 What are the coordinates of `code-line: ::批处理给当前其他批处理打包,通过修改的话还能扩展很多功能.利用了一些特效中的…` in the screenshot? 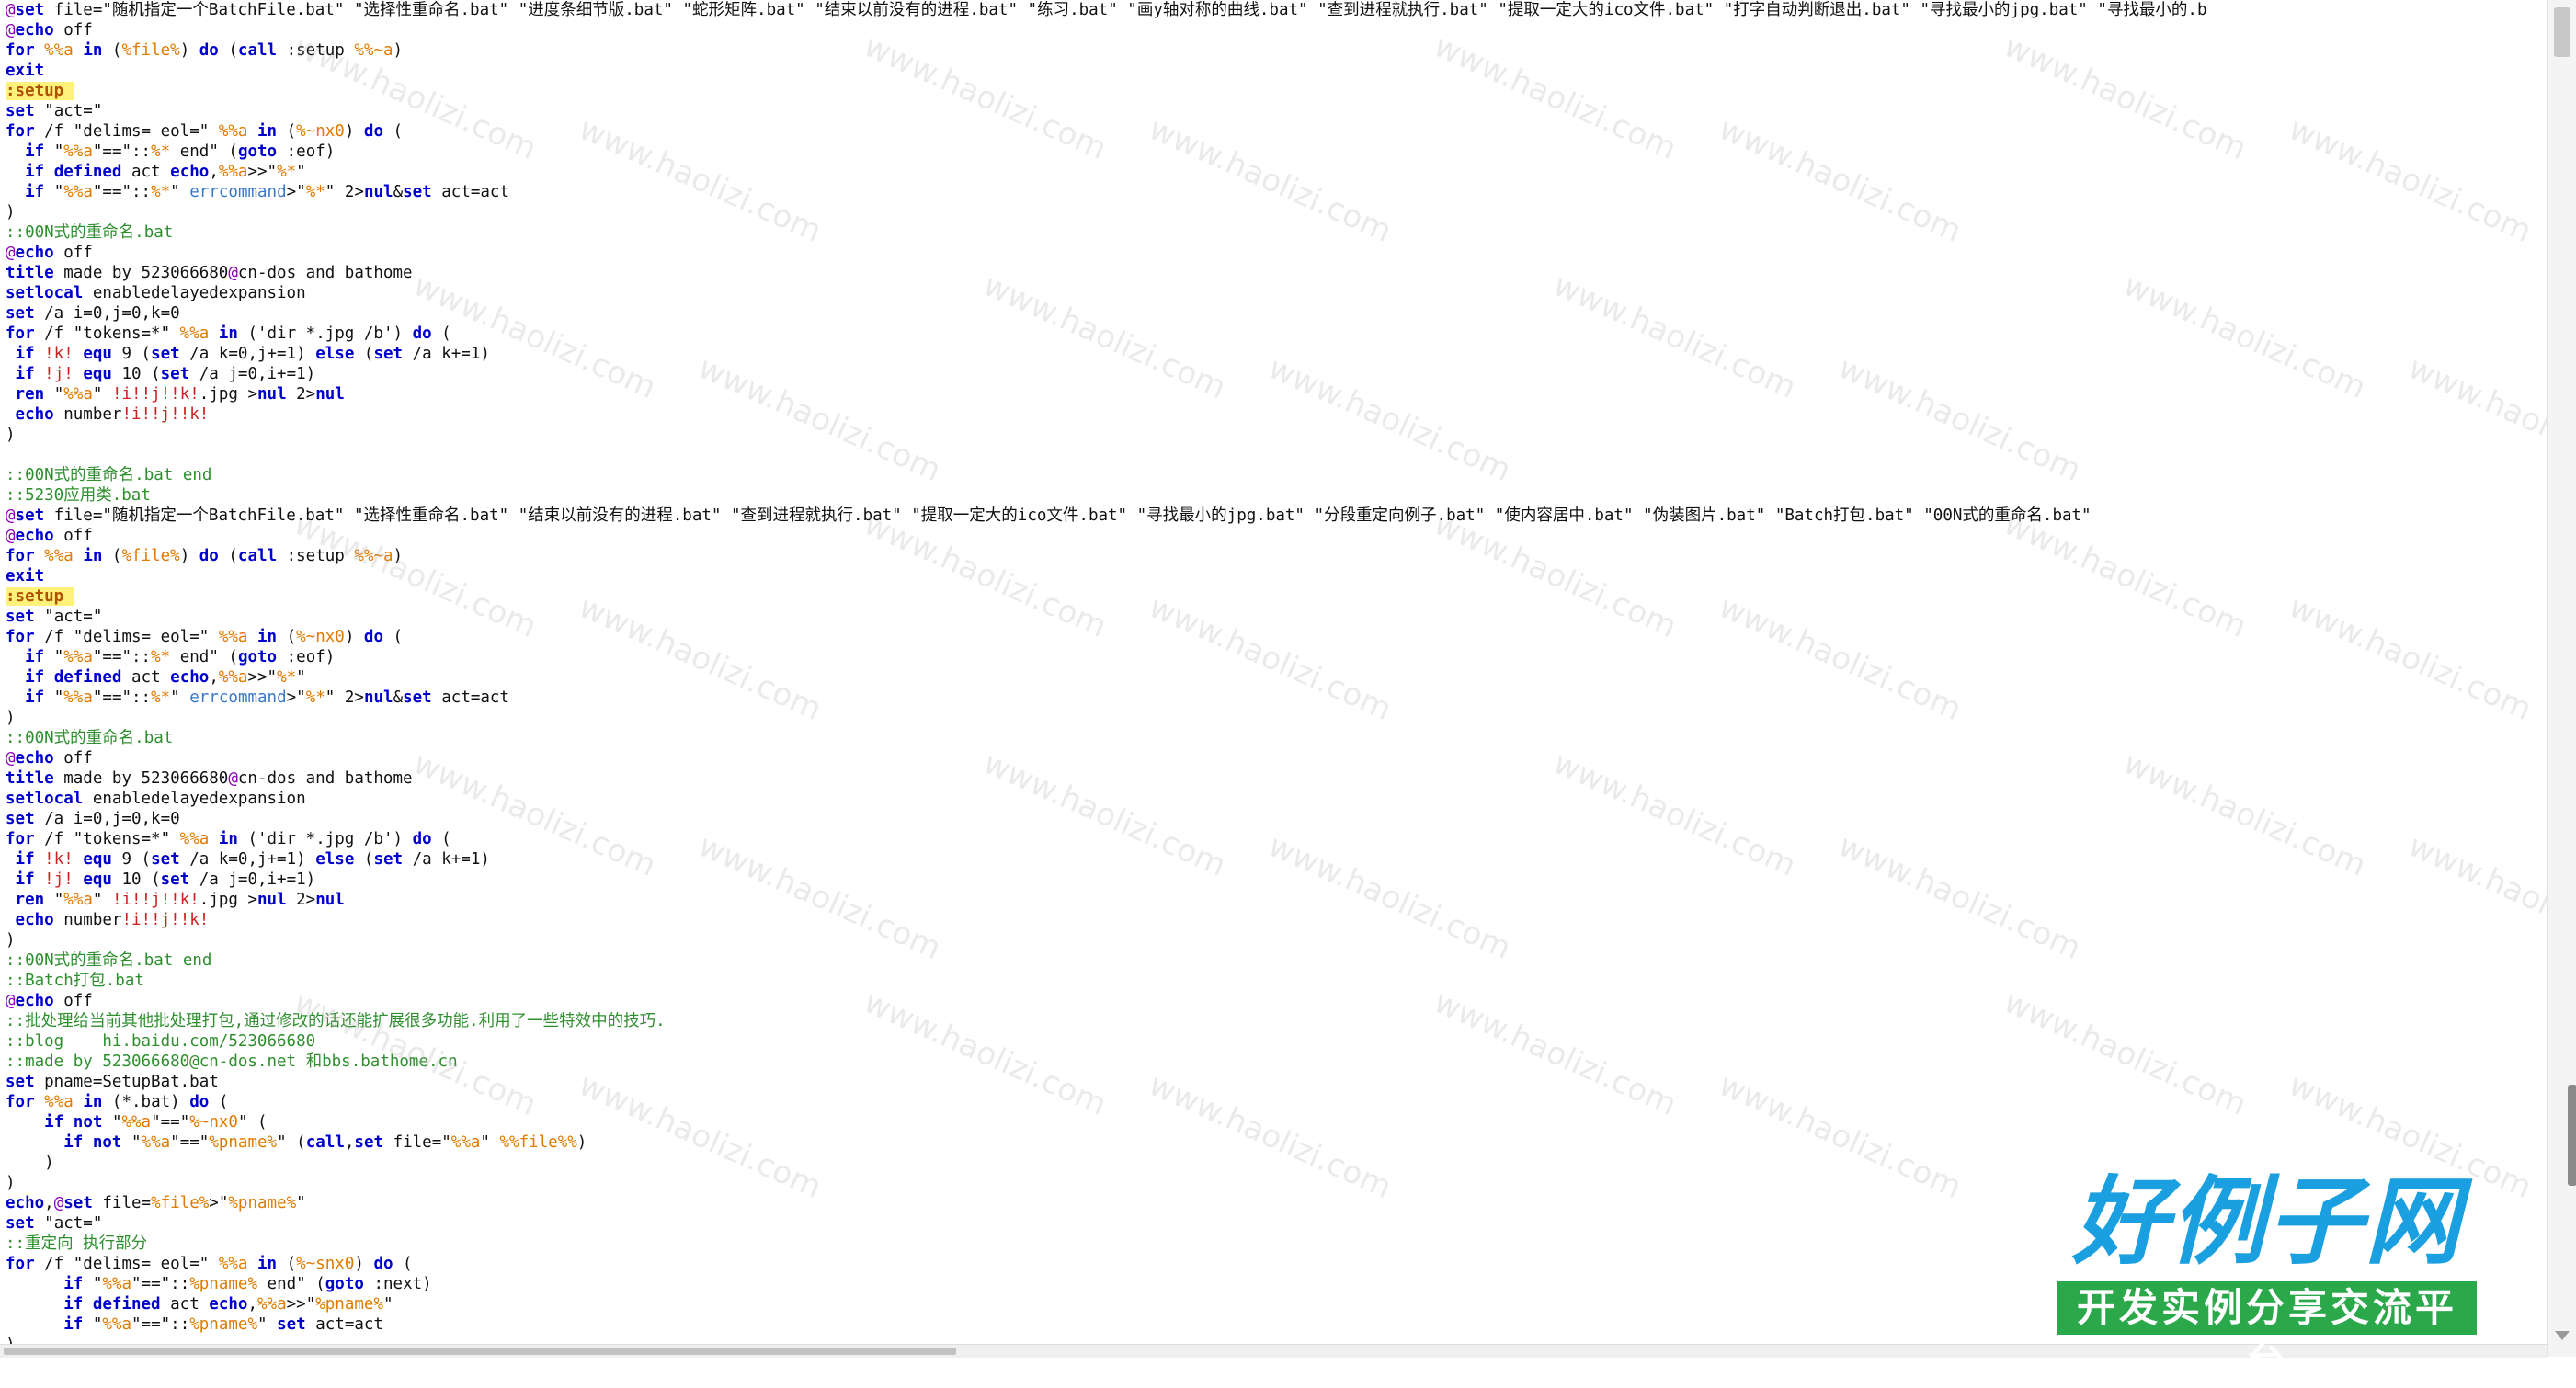 It's located at (1273, 1021).